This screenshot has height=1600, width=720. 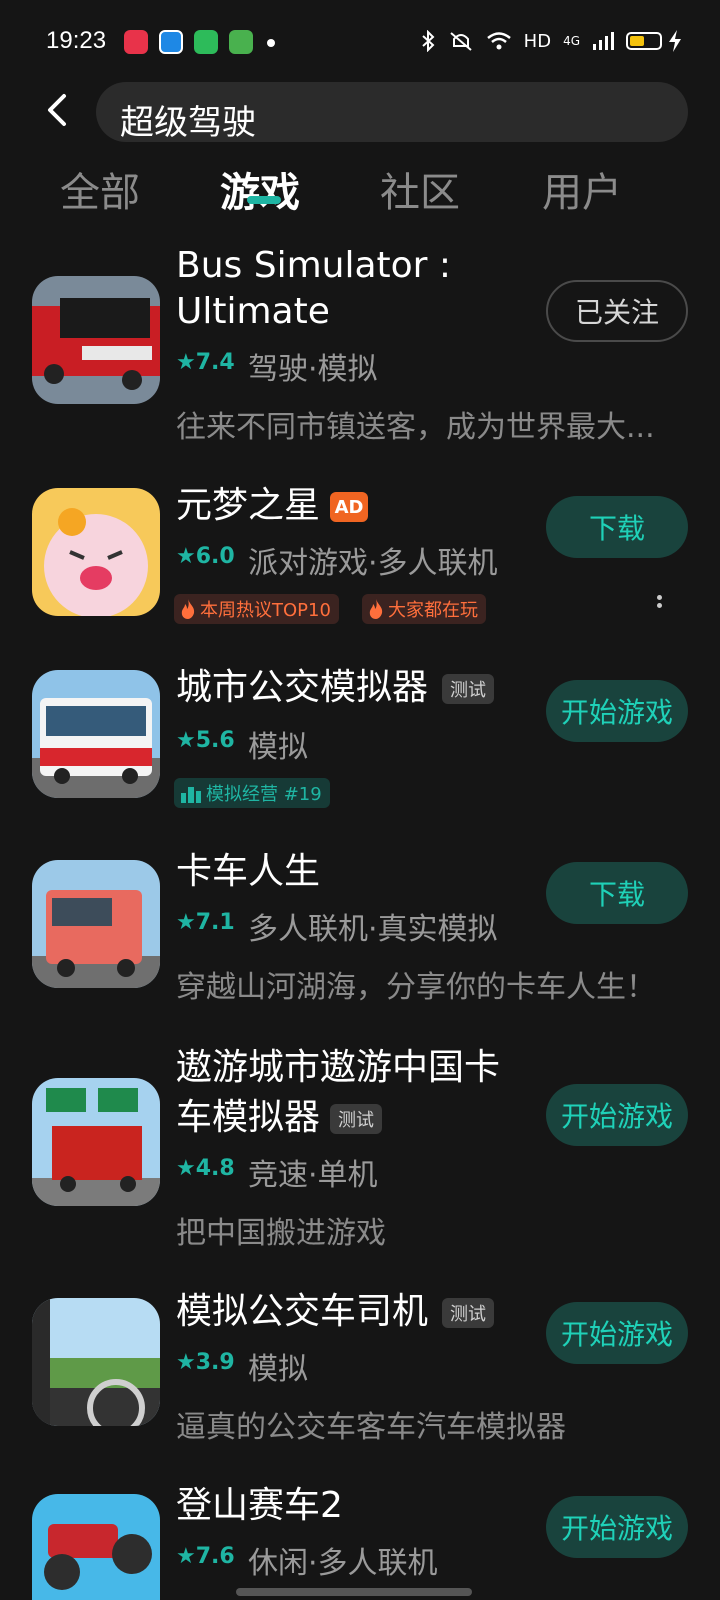 I want to click on bus-driver-image, so click(x=96, y=1362).